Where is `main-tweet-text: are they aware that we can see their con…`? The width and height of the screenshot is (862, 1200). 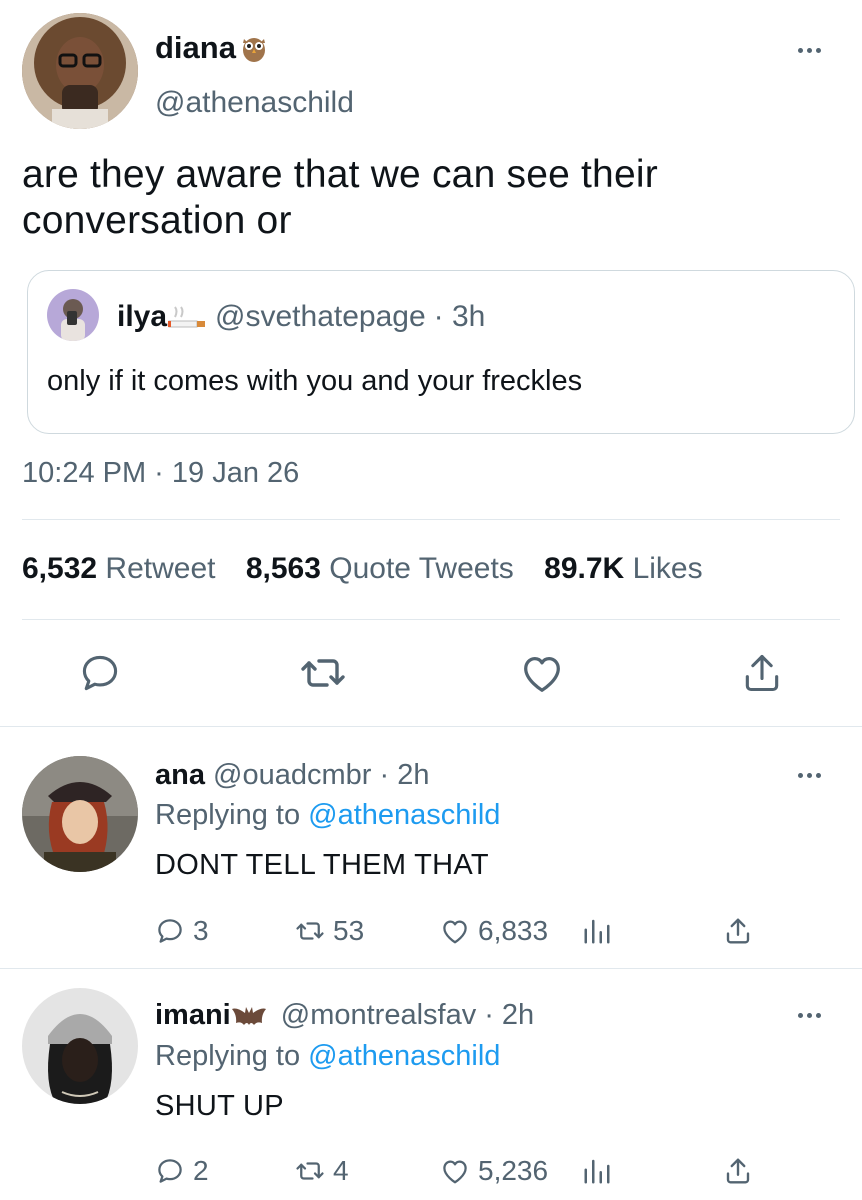 main-tweet-text: are they aware that we can see their con… is located at coordinates (340, 198).